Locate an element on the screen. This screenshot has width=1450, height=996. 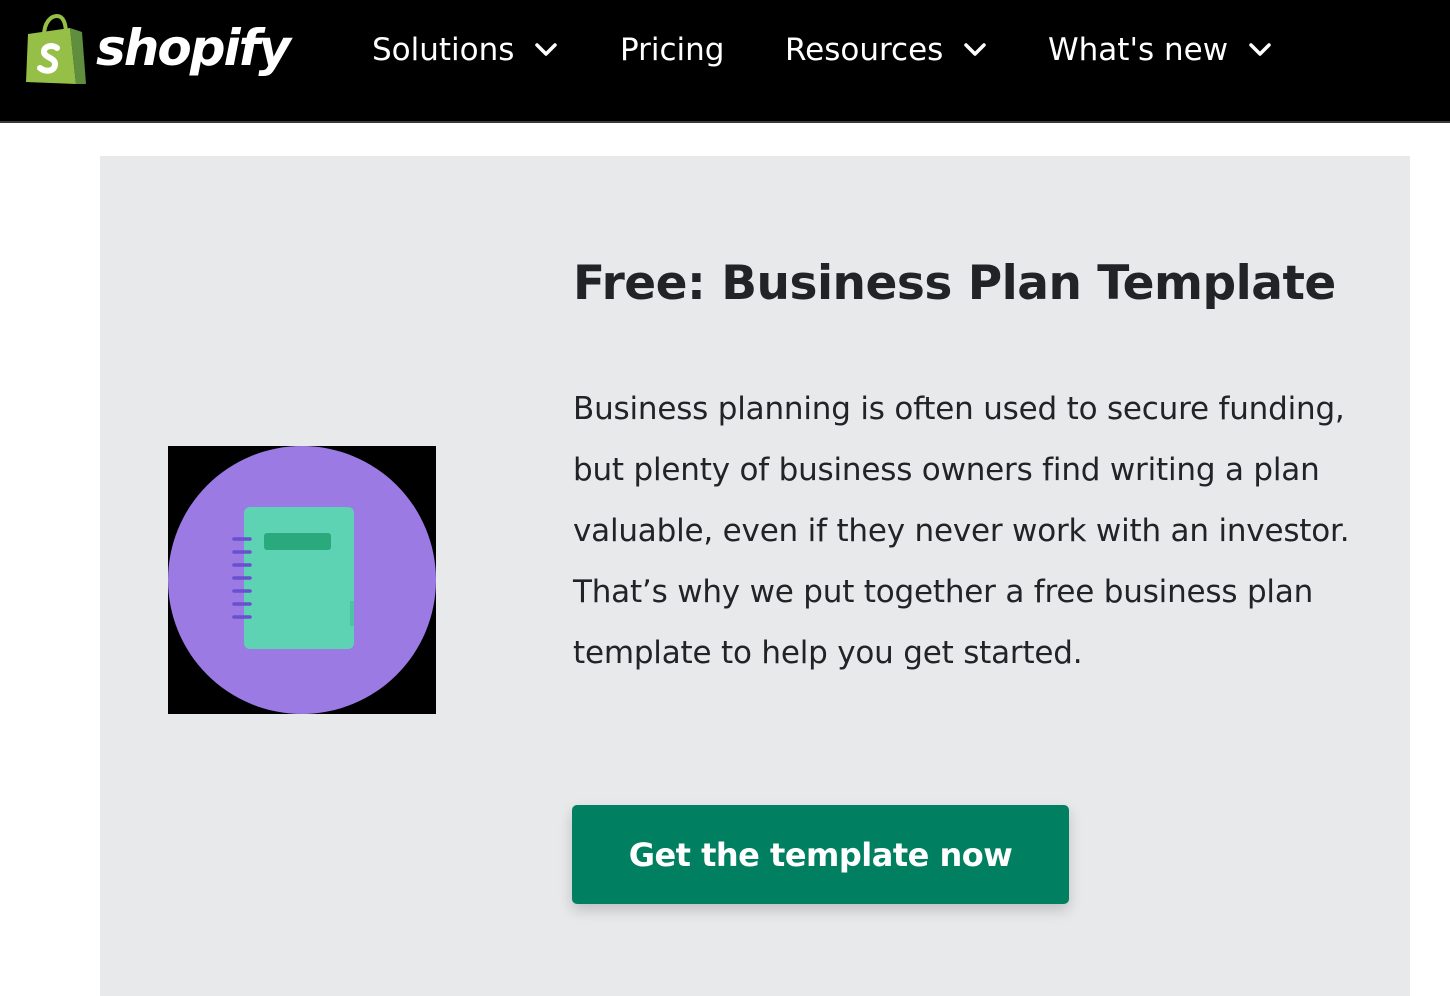
notebook-illustration is located at coordinates (302, 580).